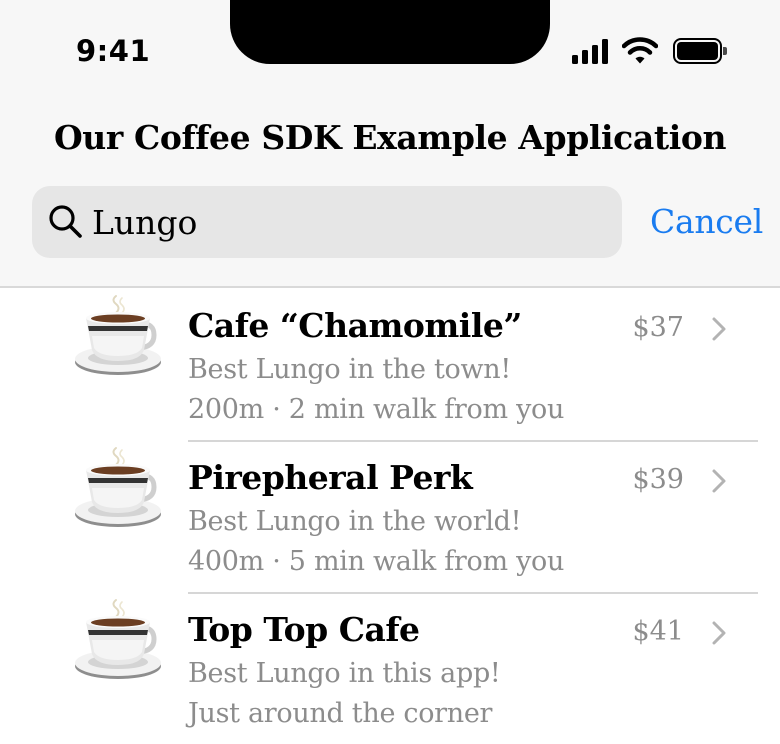 This screenshot has height=744, width=780. Describe the element at coordinates (376, 561) in the screenshot. I see `cafe-distance: 400m · 5 min walk from you` at that location.